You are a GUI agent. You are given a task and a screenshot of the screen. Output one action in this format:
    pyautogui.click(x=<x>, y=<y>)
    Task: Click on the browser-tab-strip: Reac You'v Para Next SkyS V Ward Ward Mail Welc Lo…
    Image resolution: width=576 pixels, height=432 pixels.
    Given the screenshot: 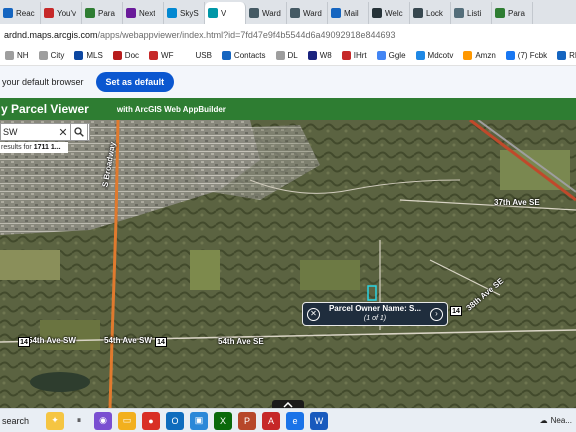 What is the action you would take?
    pyautogui.click(x=288, y=12)
    